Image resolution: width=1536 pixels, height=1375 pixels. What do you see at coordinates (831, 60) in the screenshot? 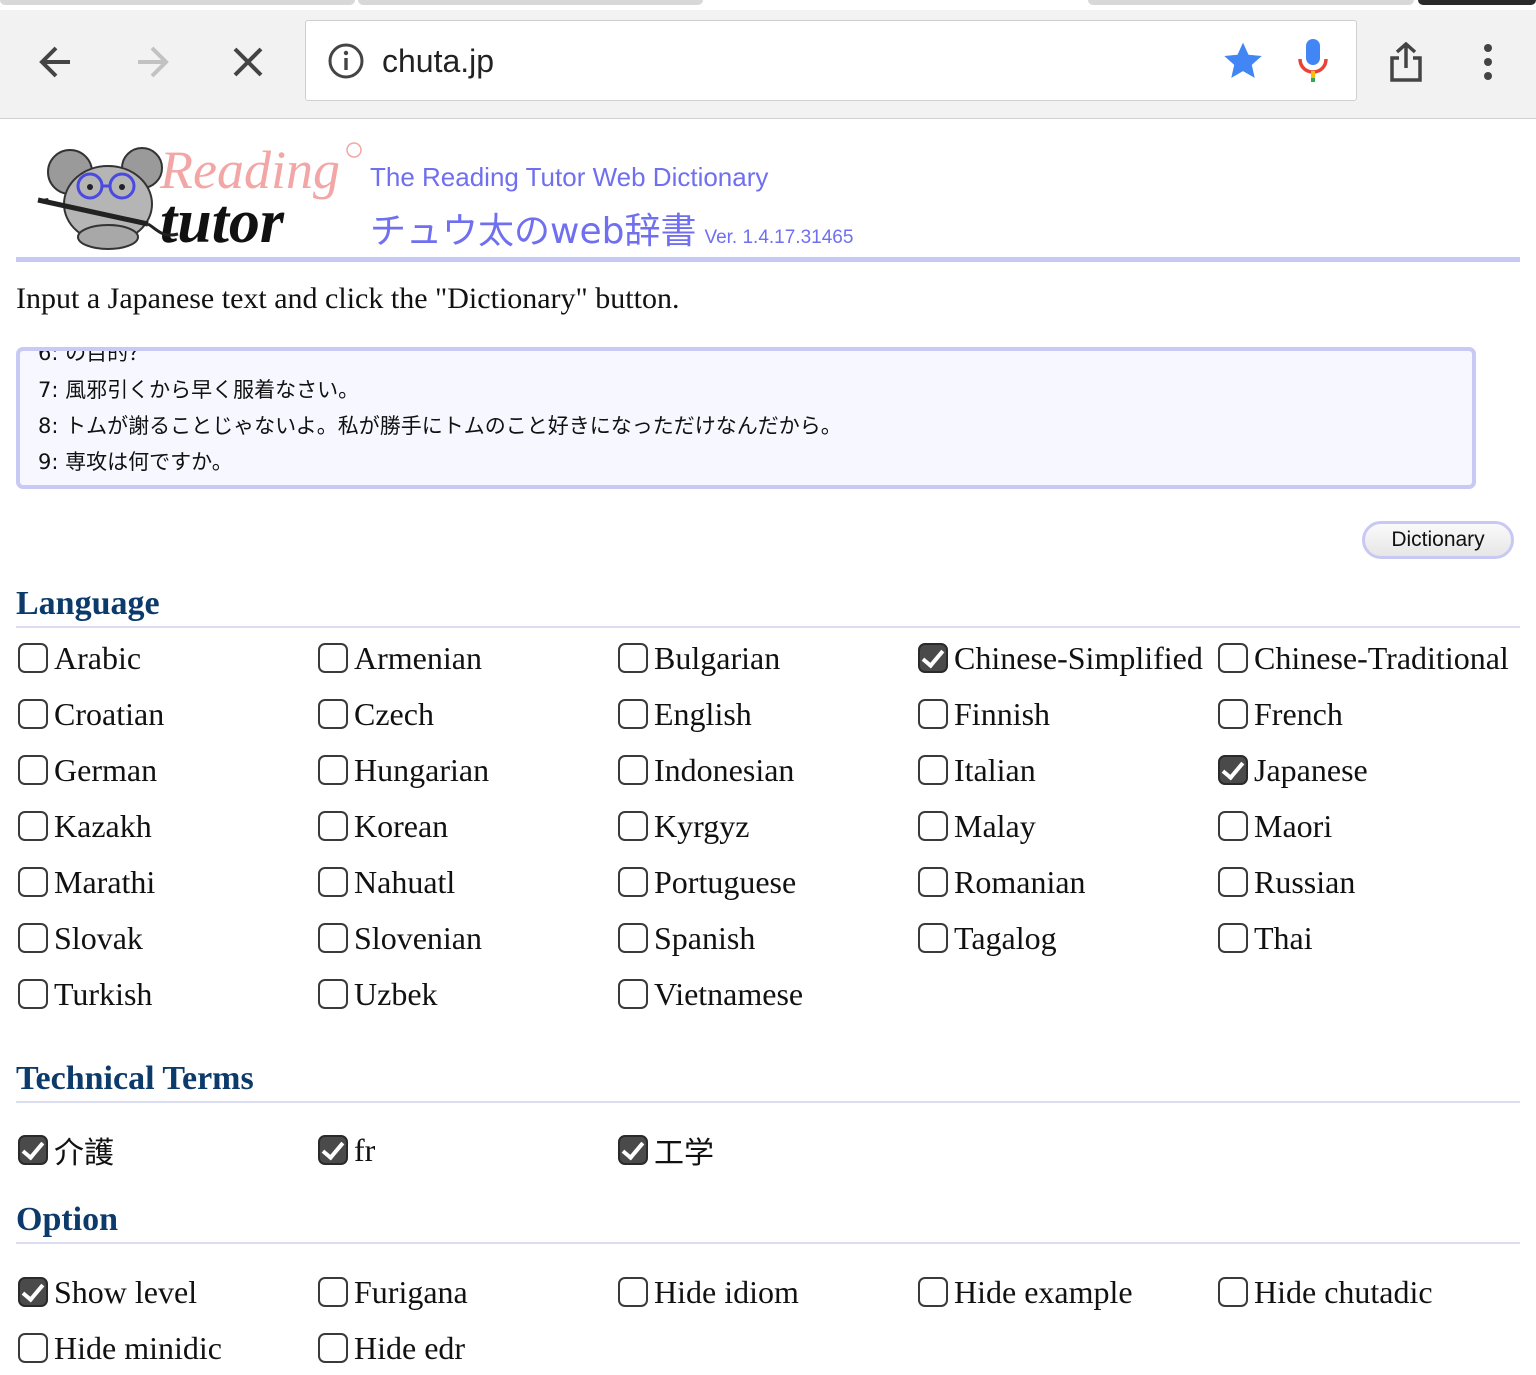
I see `address-bar: chuta.jp` at bounding box center [831, 60].